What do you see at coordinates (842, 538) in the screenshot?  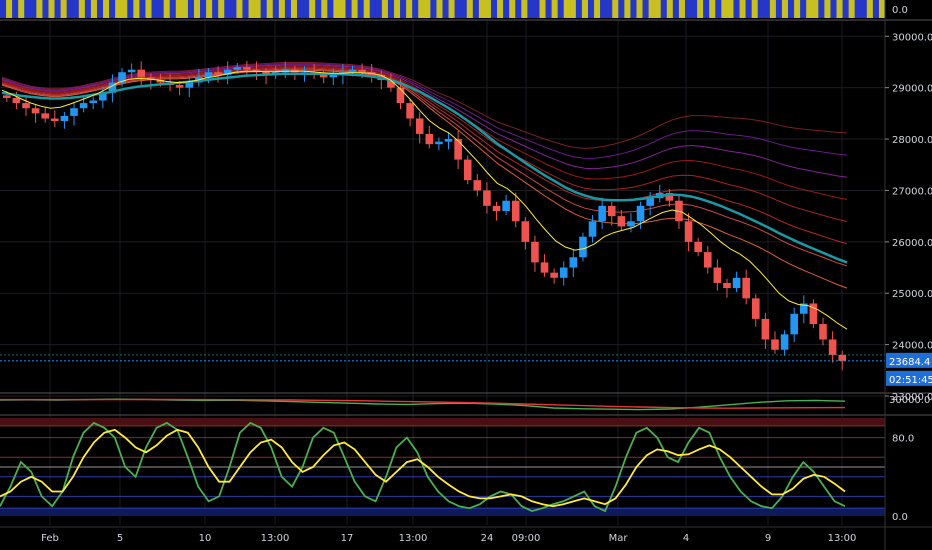 I see `time-tick-11: 13:00` at bounding box center [842, 538].